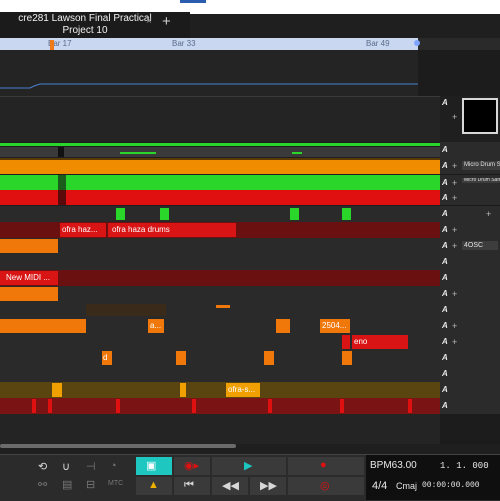  Describe the element at coordinates (406, 486) in the screenshot. I see `key-signature: Cmaj` at that location.